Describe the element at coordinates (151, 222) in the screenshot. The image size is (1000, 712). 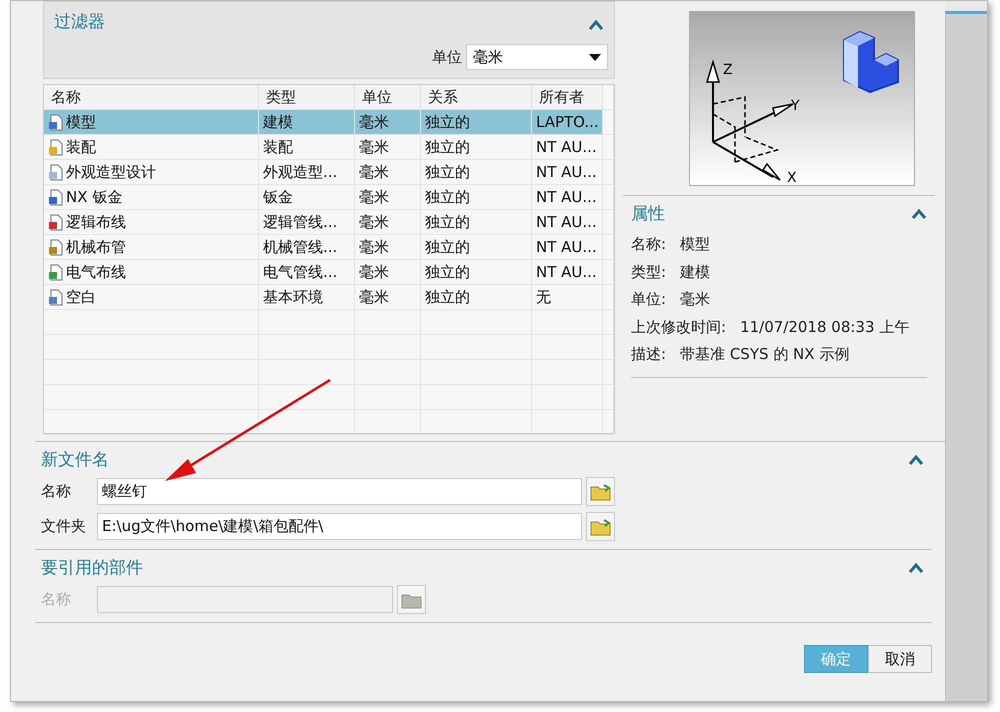
I see `table-cell: 逻辑布线` at that location.